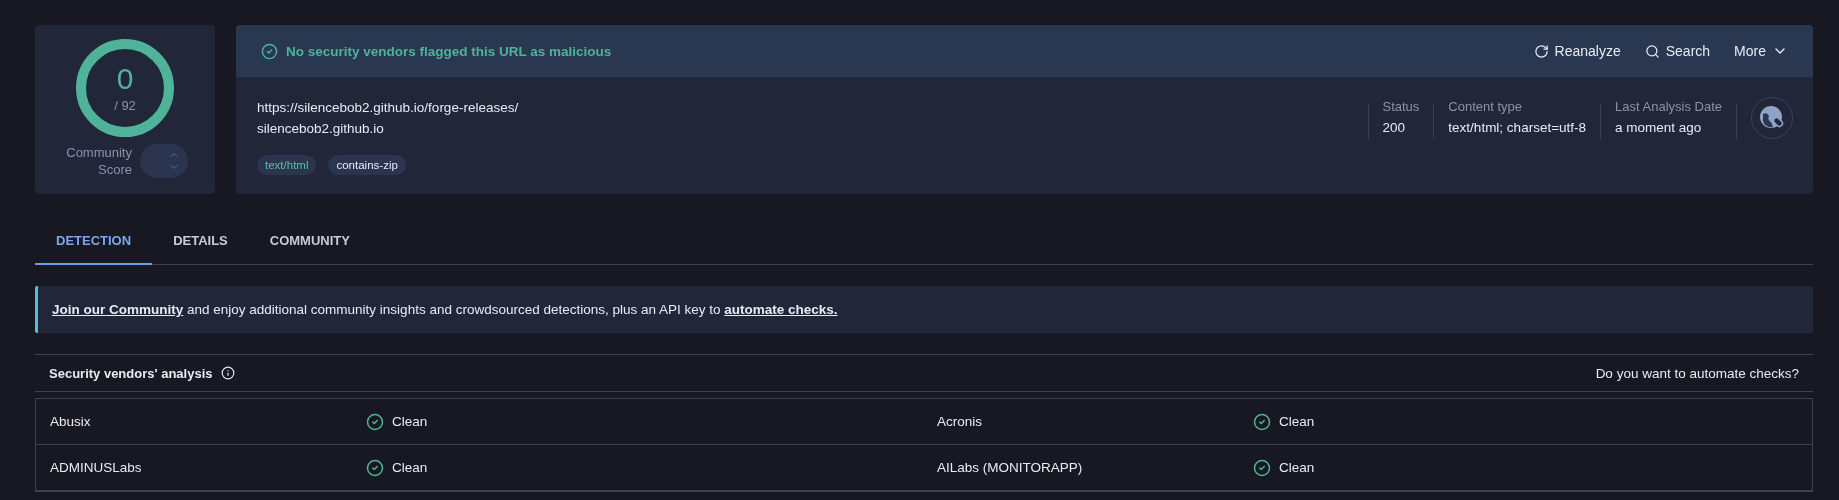  I want to click on domain-text: silencebob2.github.io, so click(321, 129).